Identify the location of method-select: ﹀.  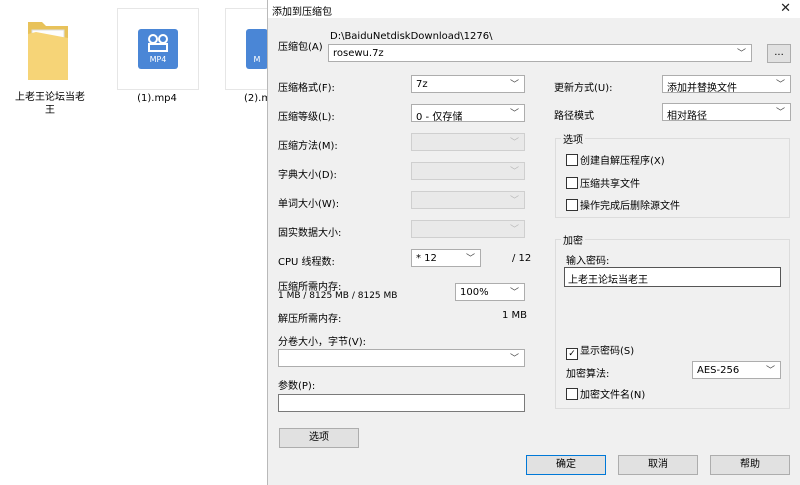
(468, 142).